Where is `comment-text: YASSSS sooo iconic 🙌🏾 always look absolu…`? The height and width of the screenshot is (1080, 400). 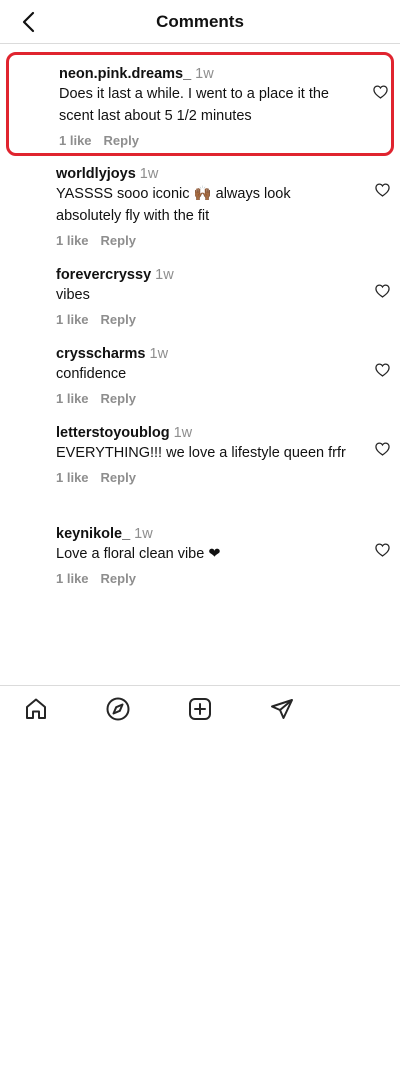 comment-text: YASSSS sooo iconic 🙌🏾 always look absolu… is located at coordinates (173, 205).